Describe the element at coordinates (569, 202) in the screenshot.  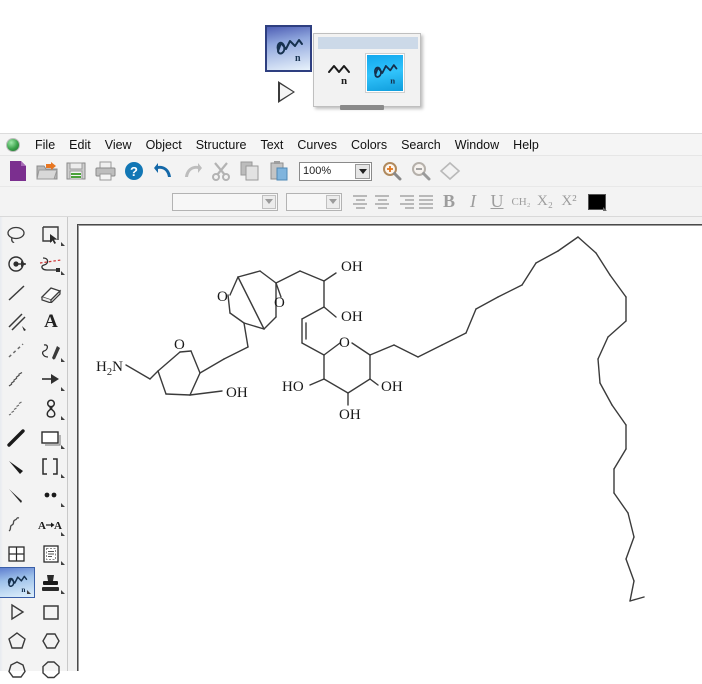
I see `superscript-button: X²` at that location.